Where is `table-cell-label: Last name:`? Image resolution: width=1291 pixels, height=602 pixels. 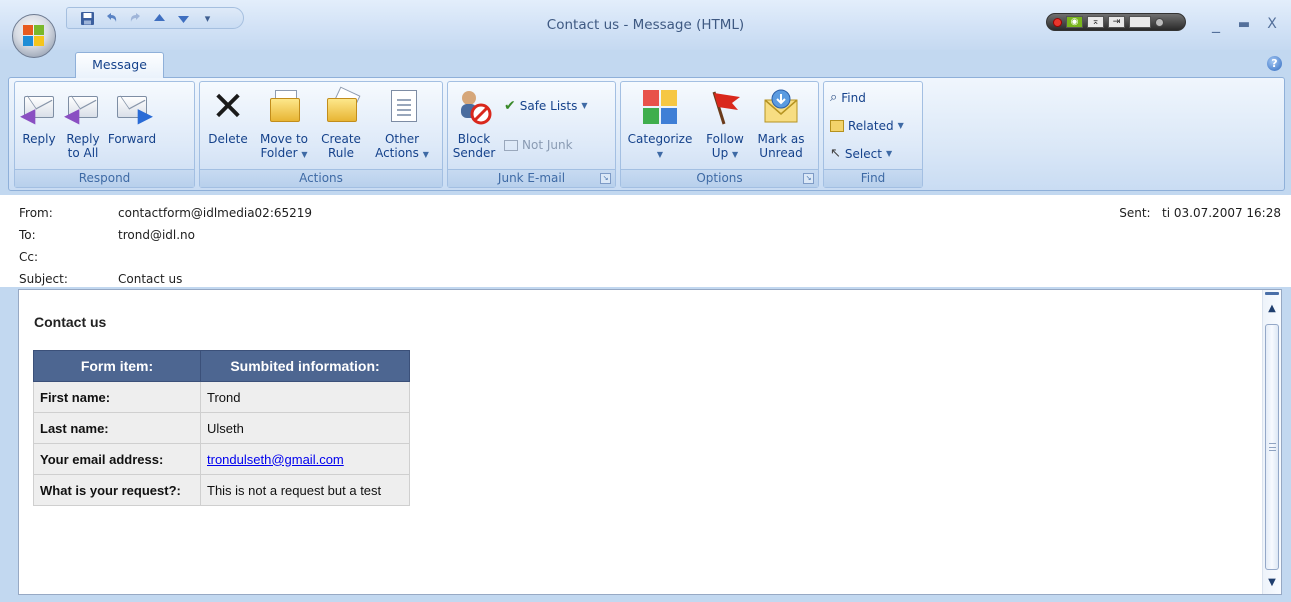
table-cell-label: Last name: is located at coordinates (117, 428).